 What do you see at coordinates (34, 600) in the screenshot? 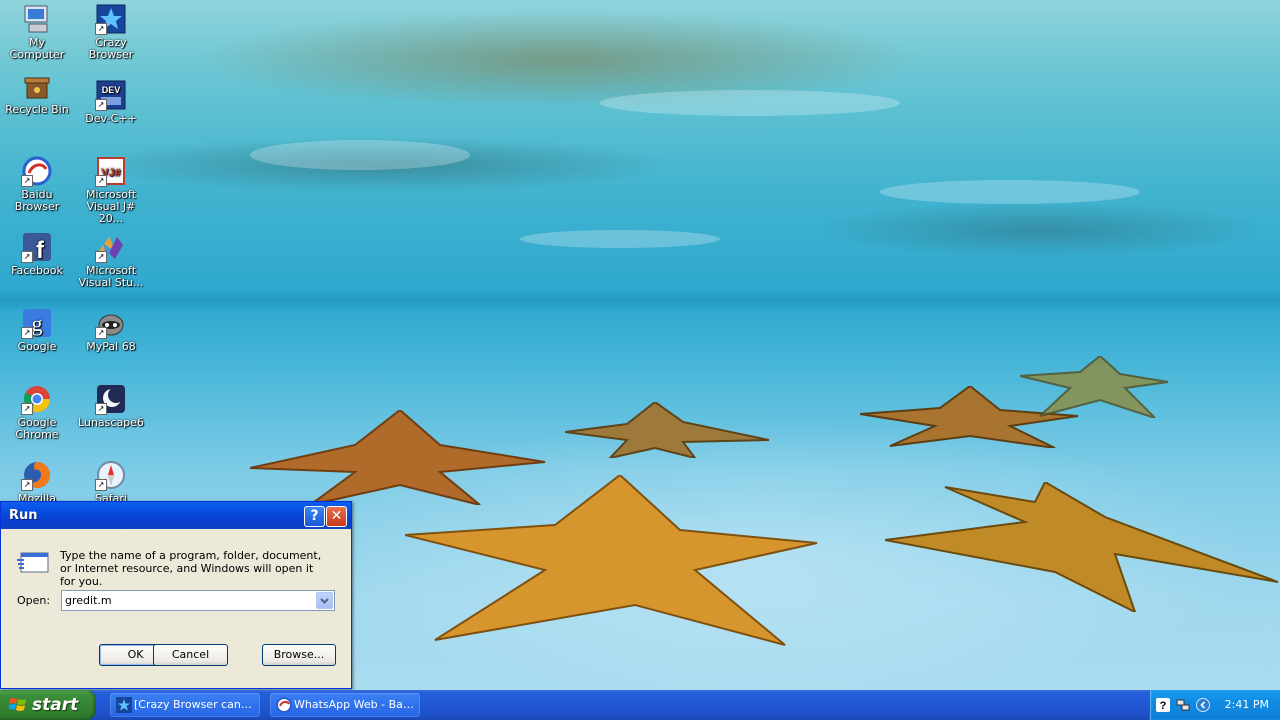
I see `open-label: Open:` at bounding box center [34, 600].